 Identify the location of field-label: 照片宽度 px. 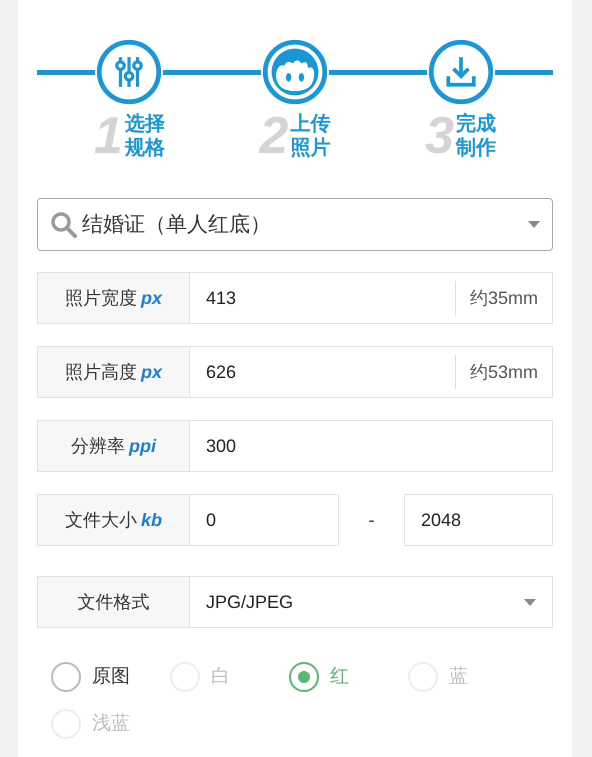
(113, 298).